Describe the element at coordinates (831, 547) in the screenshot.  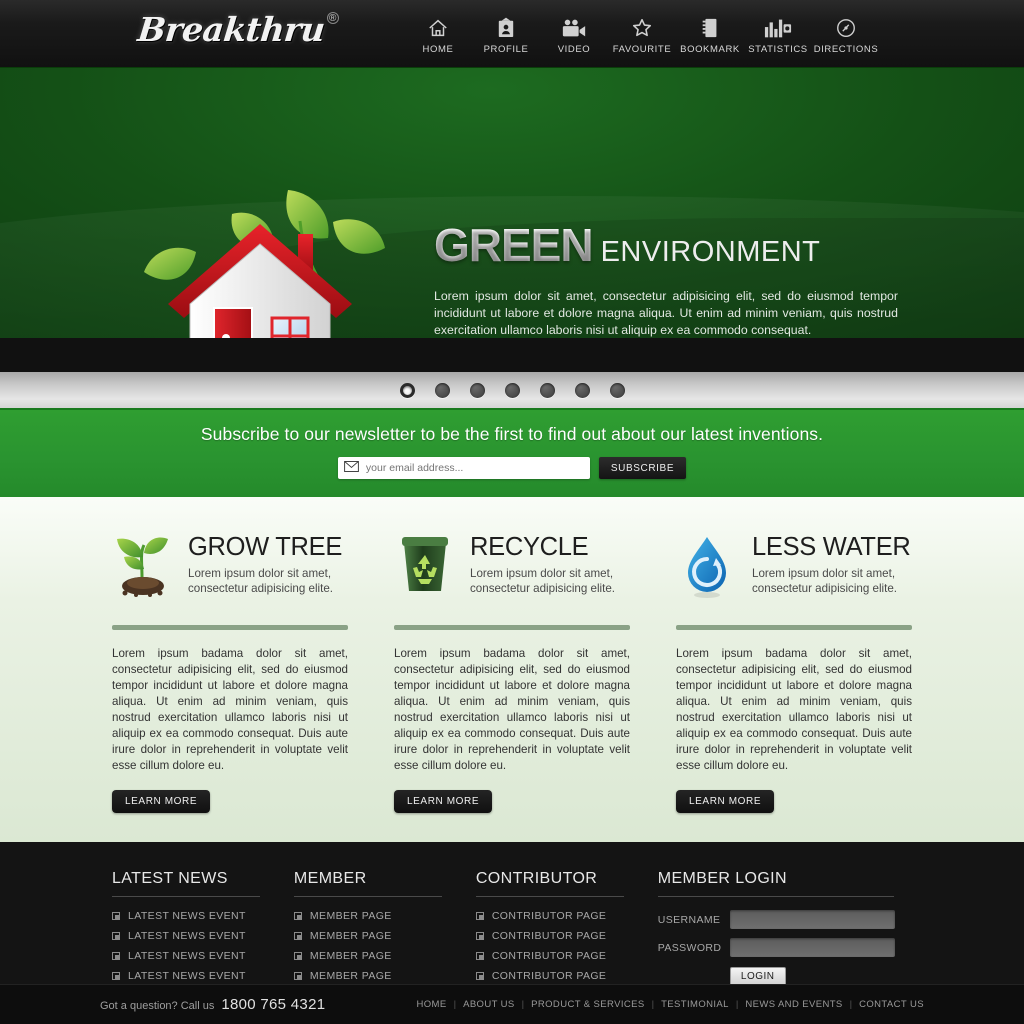
I see `feature-title: LESS WATER` at that location.